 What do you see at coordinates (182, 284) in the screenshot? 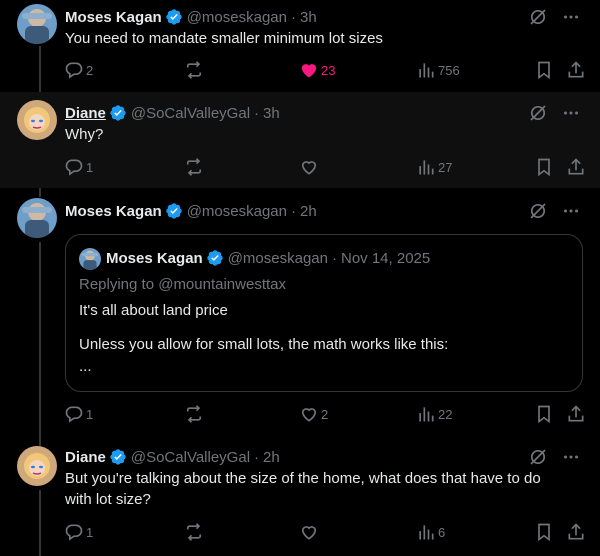
I see `replying-to: Replying to @mountainwesttax` at bounding box center [182, 284].